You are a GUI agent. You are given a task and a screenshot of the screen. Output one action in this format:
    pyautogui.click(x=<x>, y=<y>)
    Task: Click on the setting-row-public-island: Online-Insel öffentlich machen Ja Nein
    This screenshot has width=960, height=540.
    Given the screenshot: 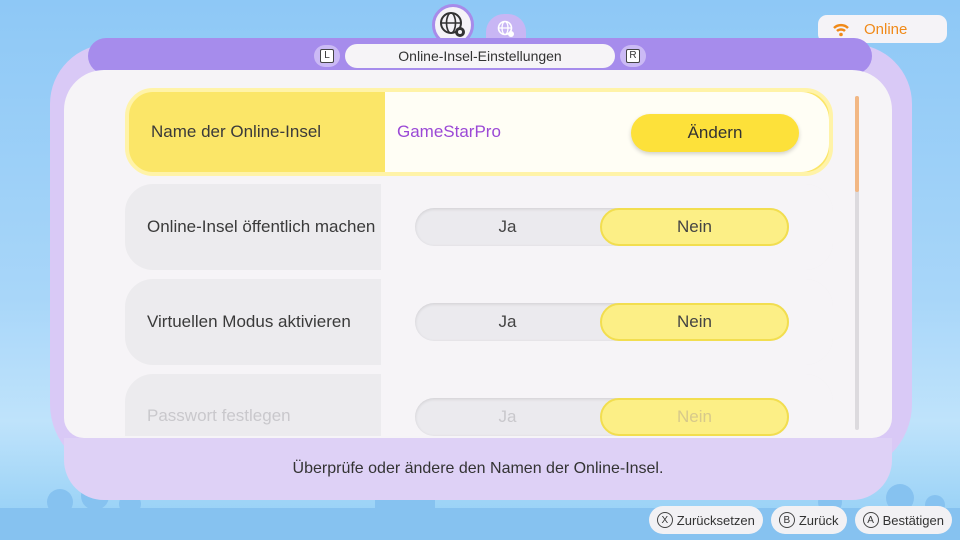 What is the action you would take?
    pyautogui.click(x=479, y=227)
    